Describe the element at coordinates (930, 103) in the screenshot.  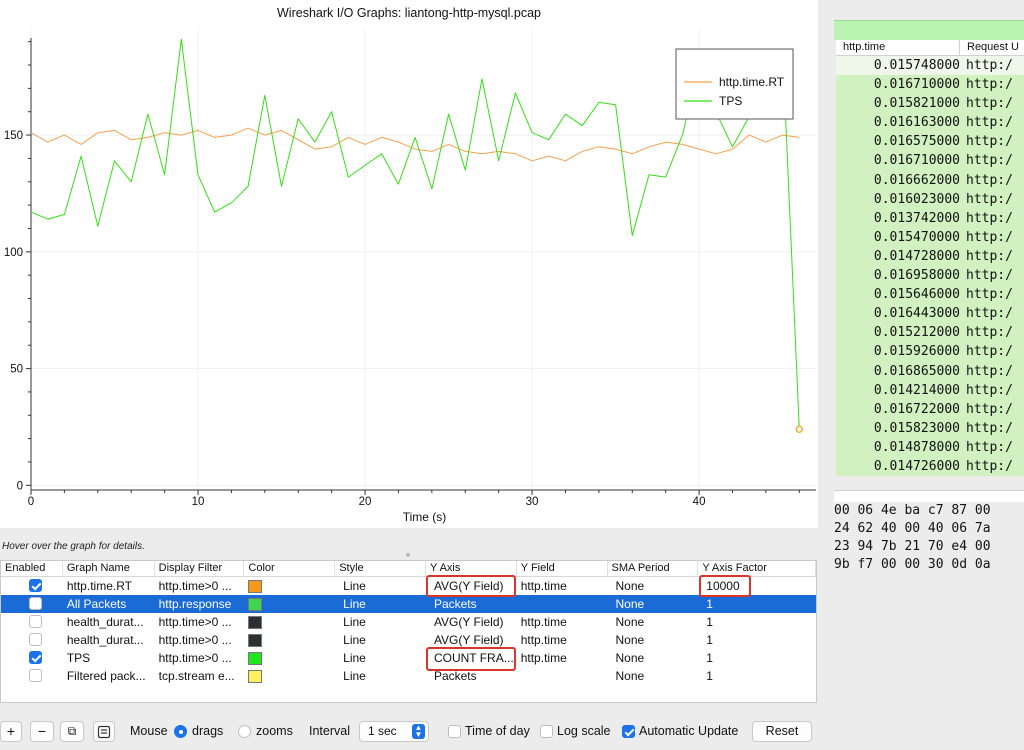
I see `packet-row: 0.015821000 http:/` at that location.